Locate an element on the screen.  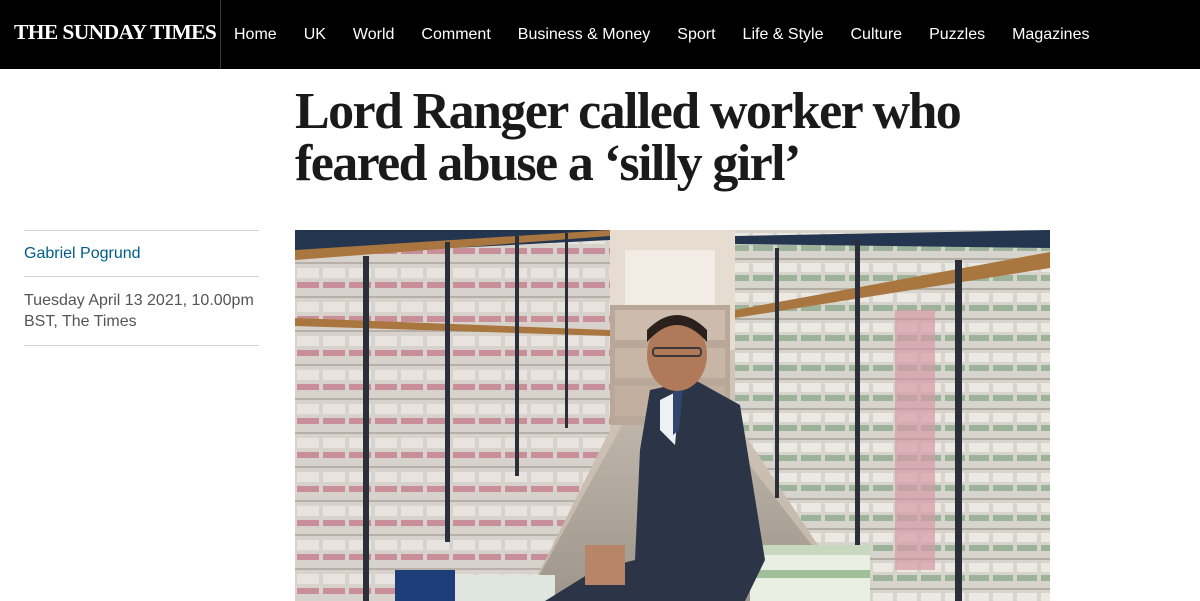
nav-home: Home is located at coordinates (255, 35).